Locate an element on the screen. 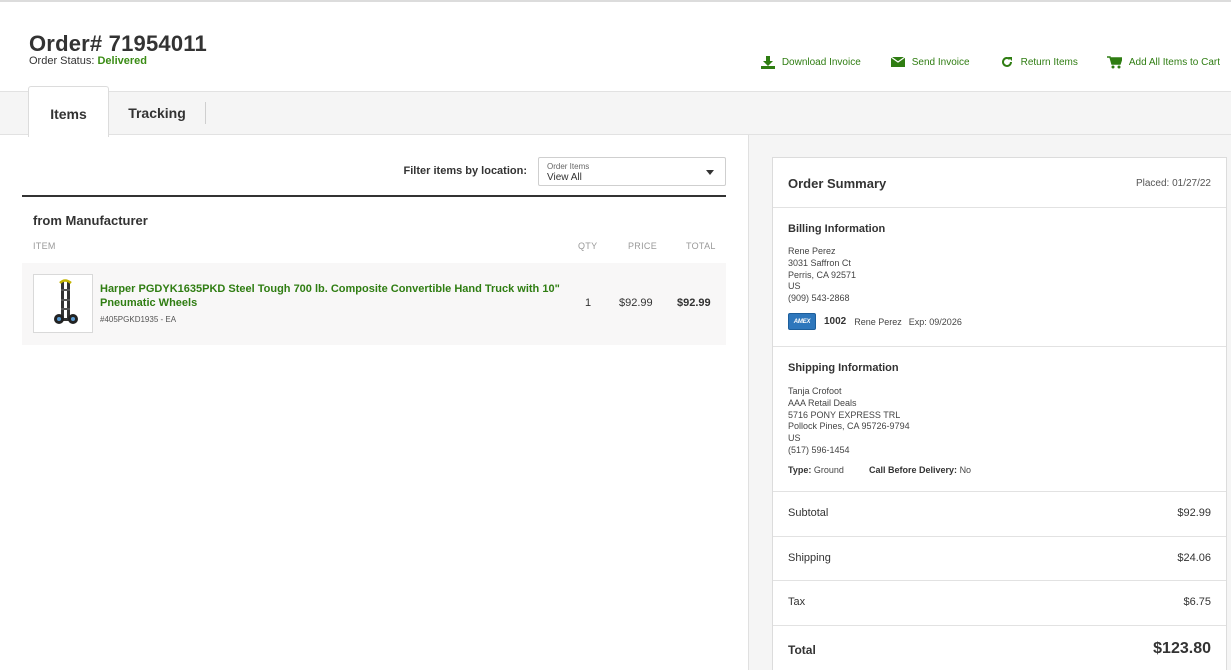  column-header-price: PRICE is located at coordinates (643, 246).